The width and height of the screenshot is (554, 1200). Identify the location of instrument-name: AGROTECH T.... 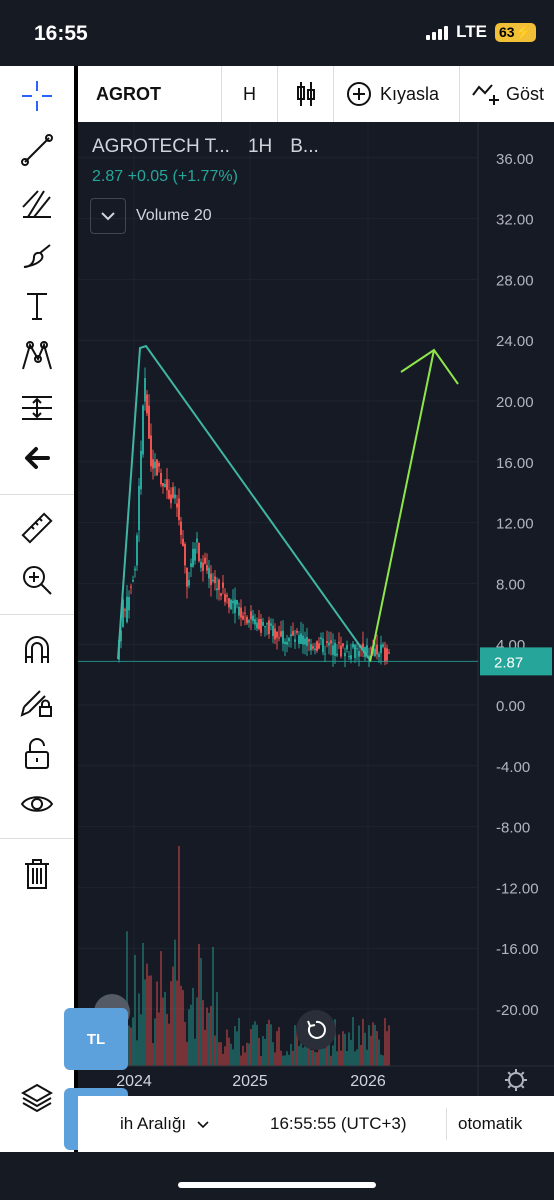
(161, 147).